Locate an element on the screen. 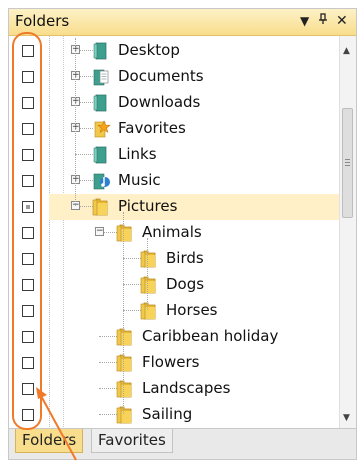 The height and width of the screenshot is (462, 357). tree-item-horses: Horses is located at coordinates (194, 311).